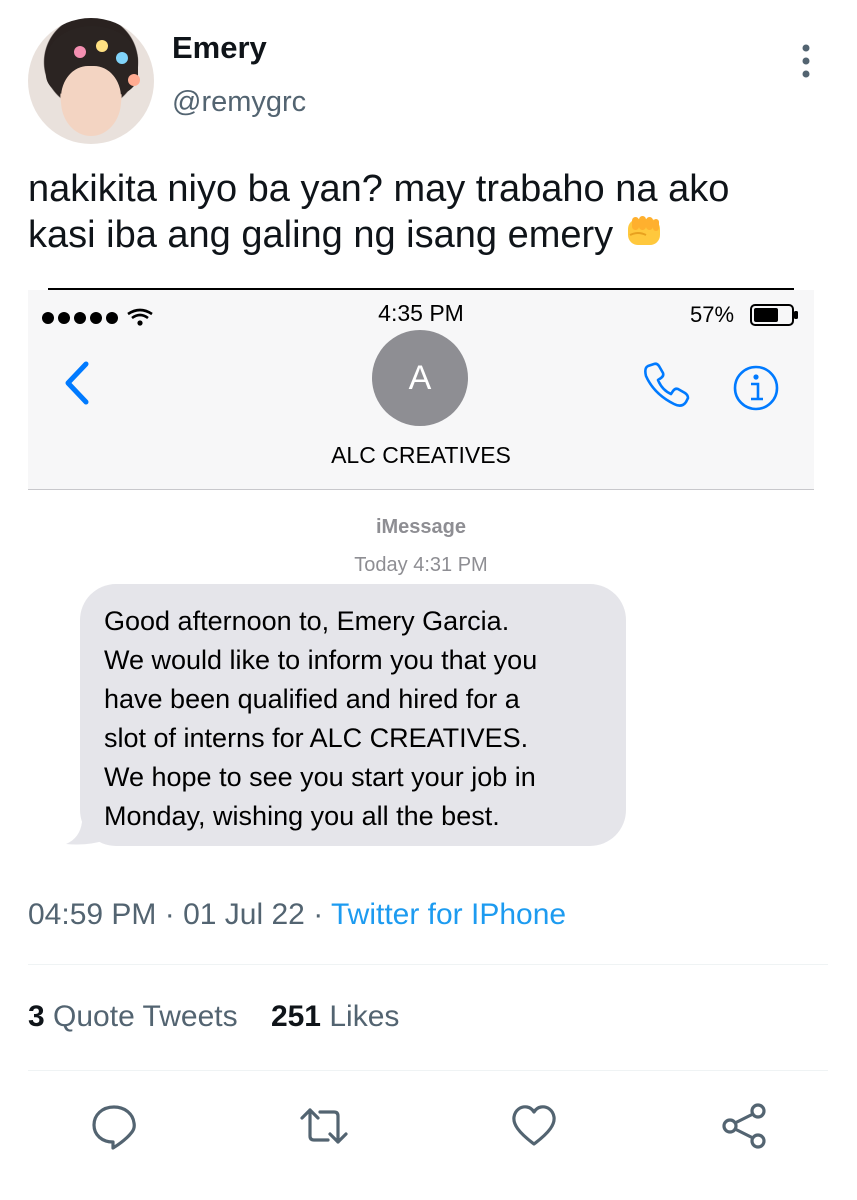 Image resolution: width=857 pixels, height=1200 pixels. Describe the element at coordinates (420, 378) in the screenshot. I see `contact-avatar: A` at that location.